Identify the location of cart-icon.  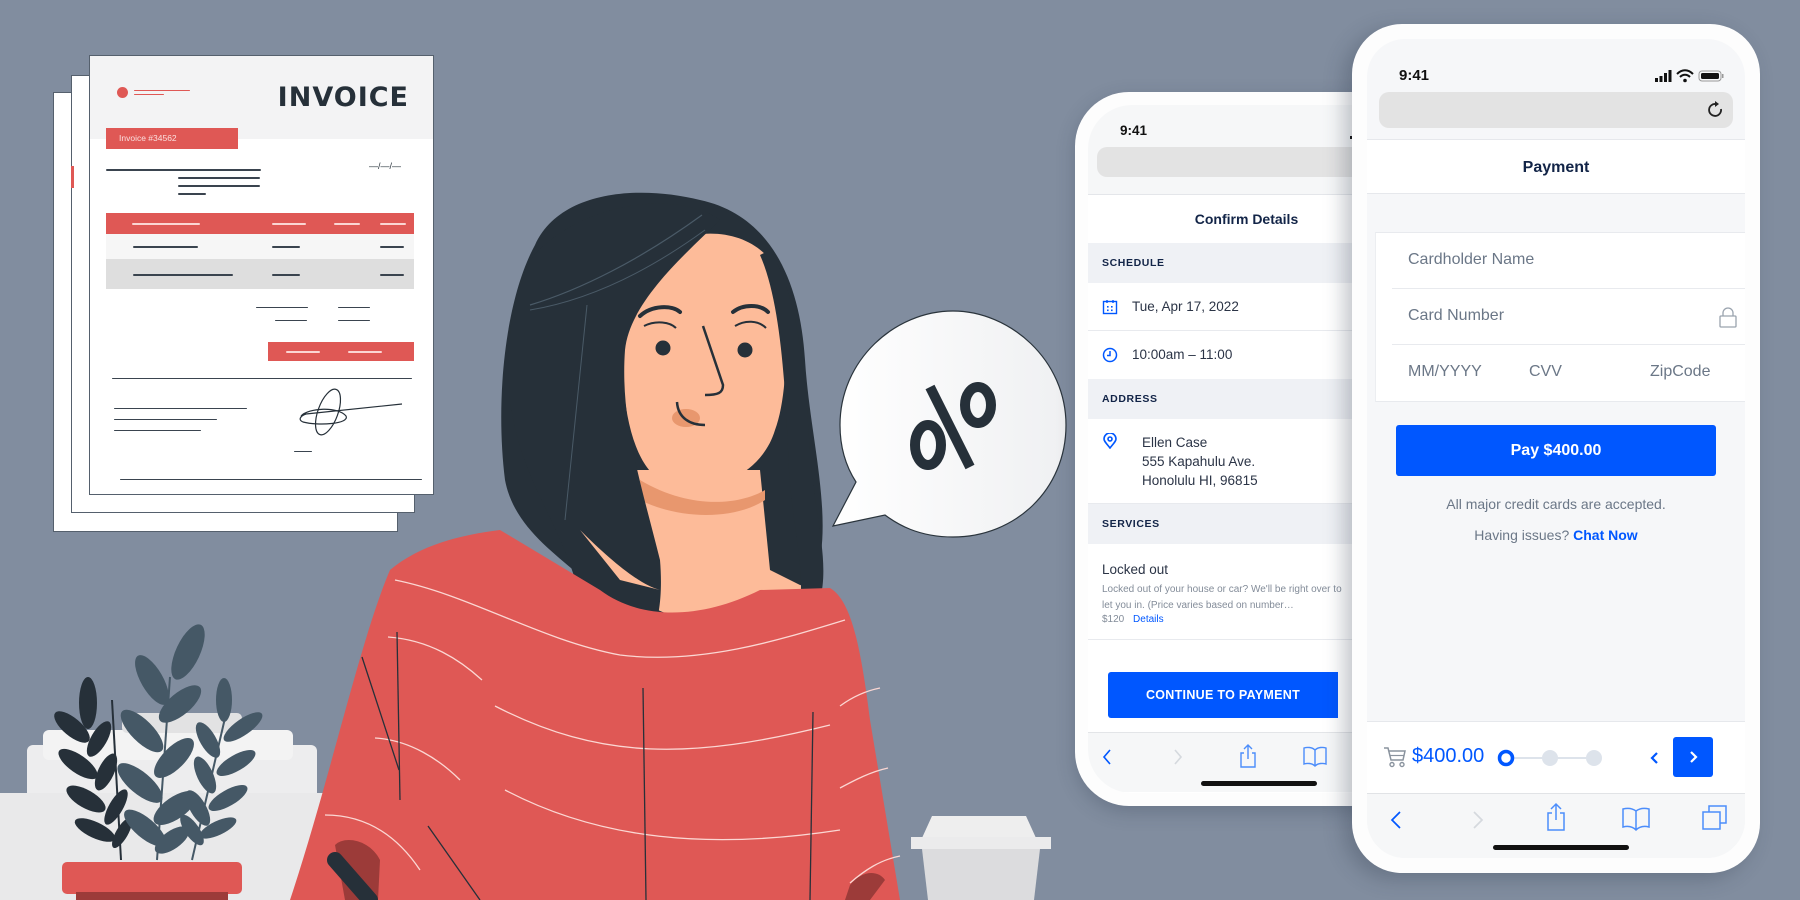
(1395, 757).